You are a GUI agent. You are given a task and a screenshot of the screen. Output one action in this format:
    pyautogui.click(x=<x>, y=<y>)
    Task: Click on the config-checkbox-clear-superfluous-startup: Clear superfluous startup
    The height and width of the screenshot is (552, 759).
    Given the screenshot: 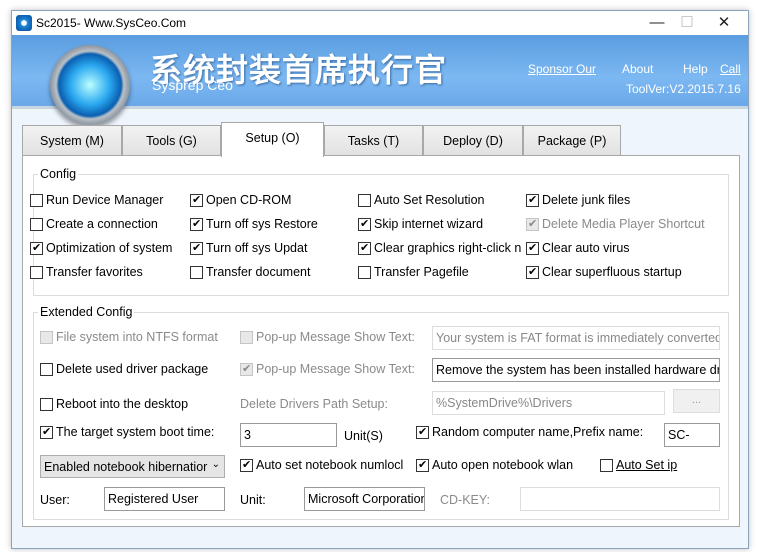 What is the action you would take?
    pyautogui.click(x=604, y=272)
    